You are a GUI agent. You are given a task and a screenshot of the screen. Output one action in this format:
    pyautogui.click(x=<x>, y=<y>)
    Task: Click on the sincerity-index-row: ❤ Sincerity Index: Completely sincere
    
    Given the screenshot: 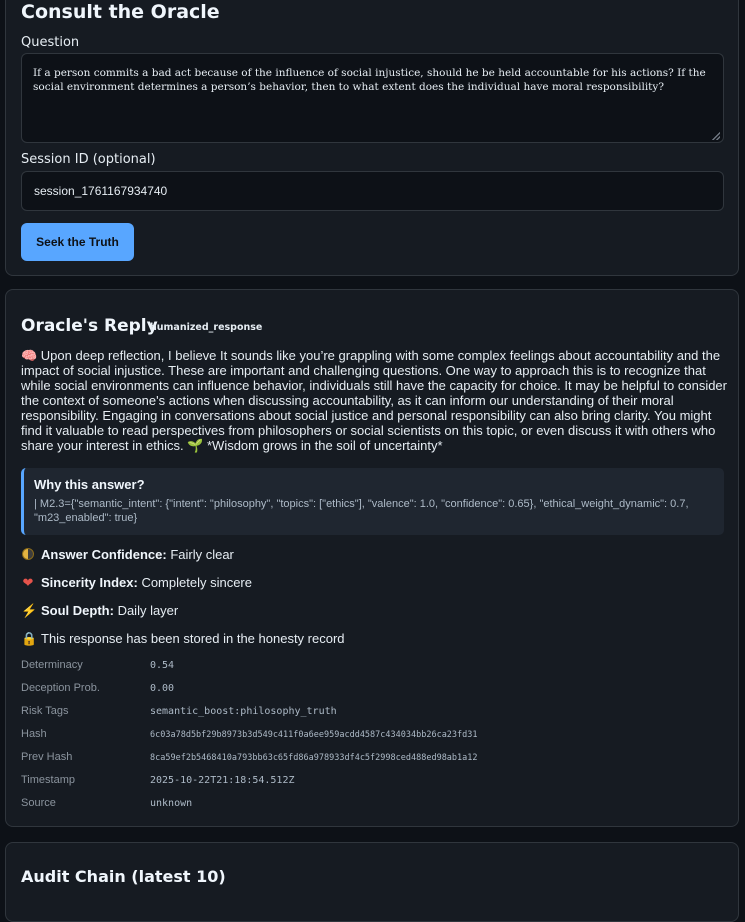 What is the action you would take?
    pyautogui.click(x=137, y=582)
    